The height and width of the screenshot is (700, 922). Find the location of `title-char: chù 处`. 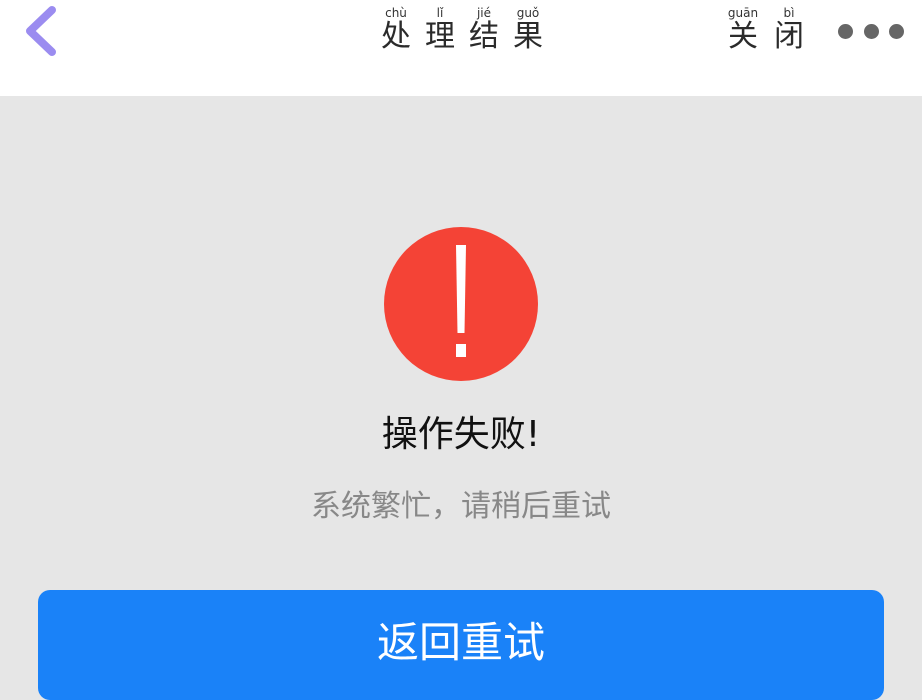

title-char: chù 处 is located at coordinates (396, 30).